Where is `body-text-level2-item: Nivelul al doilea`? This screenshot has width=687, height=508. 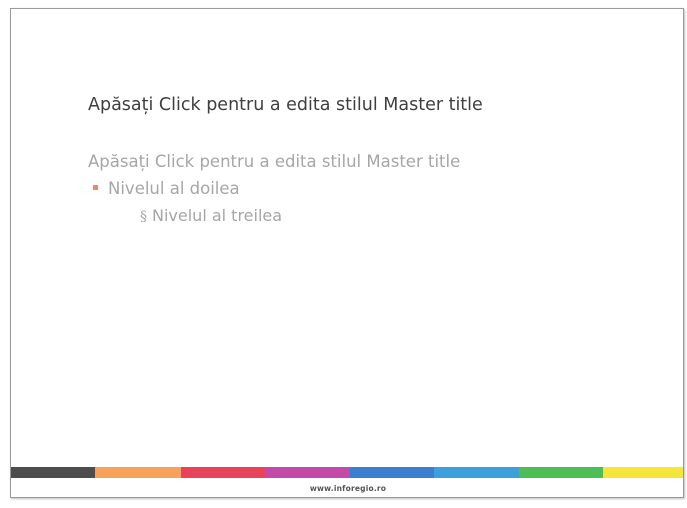 body-text-level2-item: Nivelul al doilea is located at coordinates (166, 188).